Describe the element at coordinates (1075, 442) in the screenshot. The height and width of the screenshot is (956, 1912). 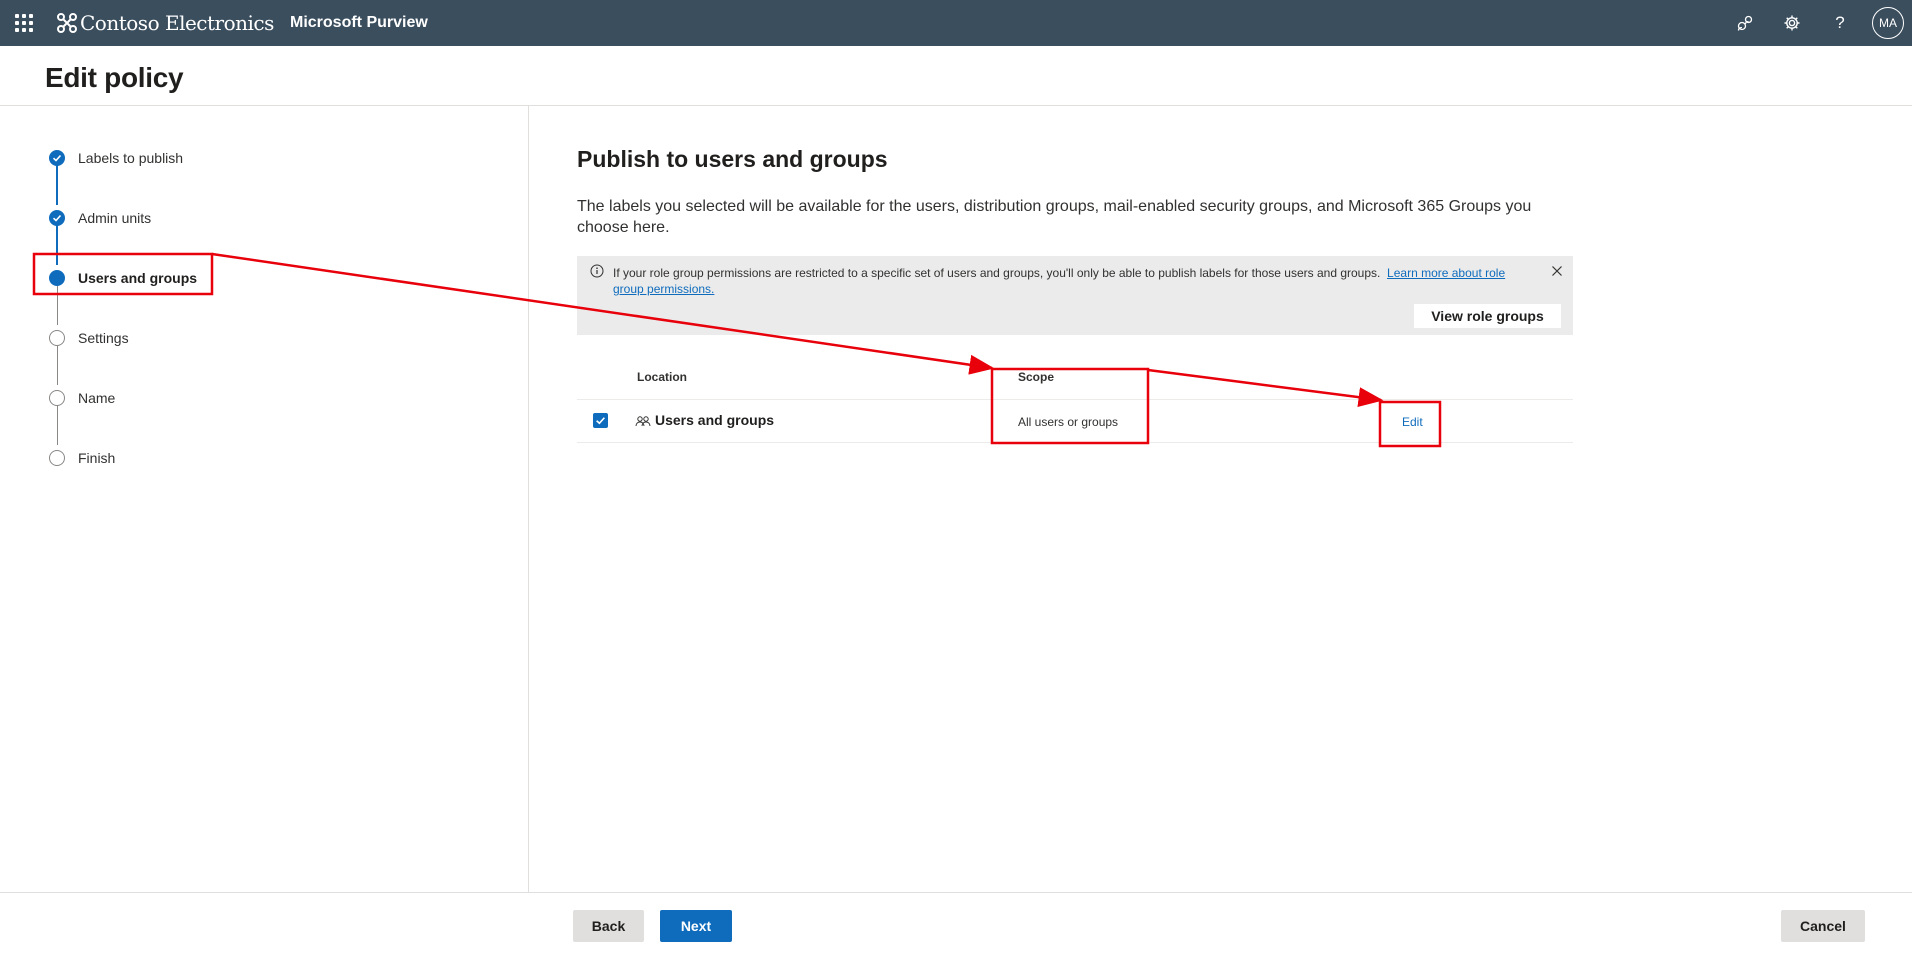
I see `table-row-divider` at that location.